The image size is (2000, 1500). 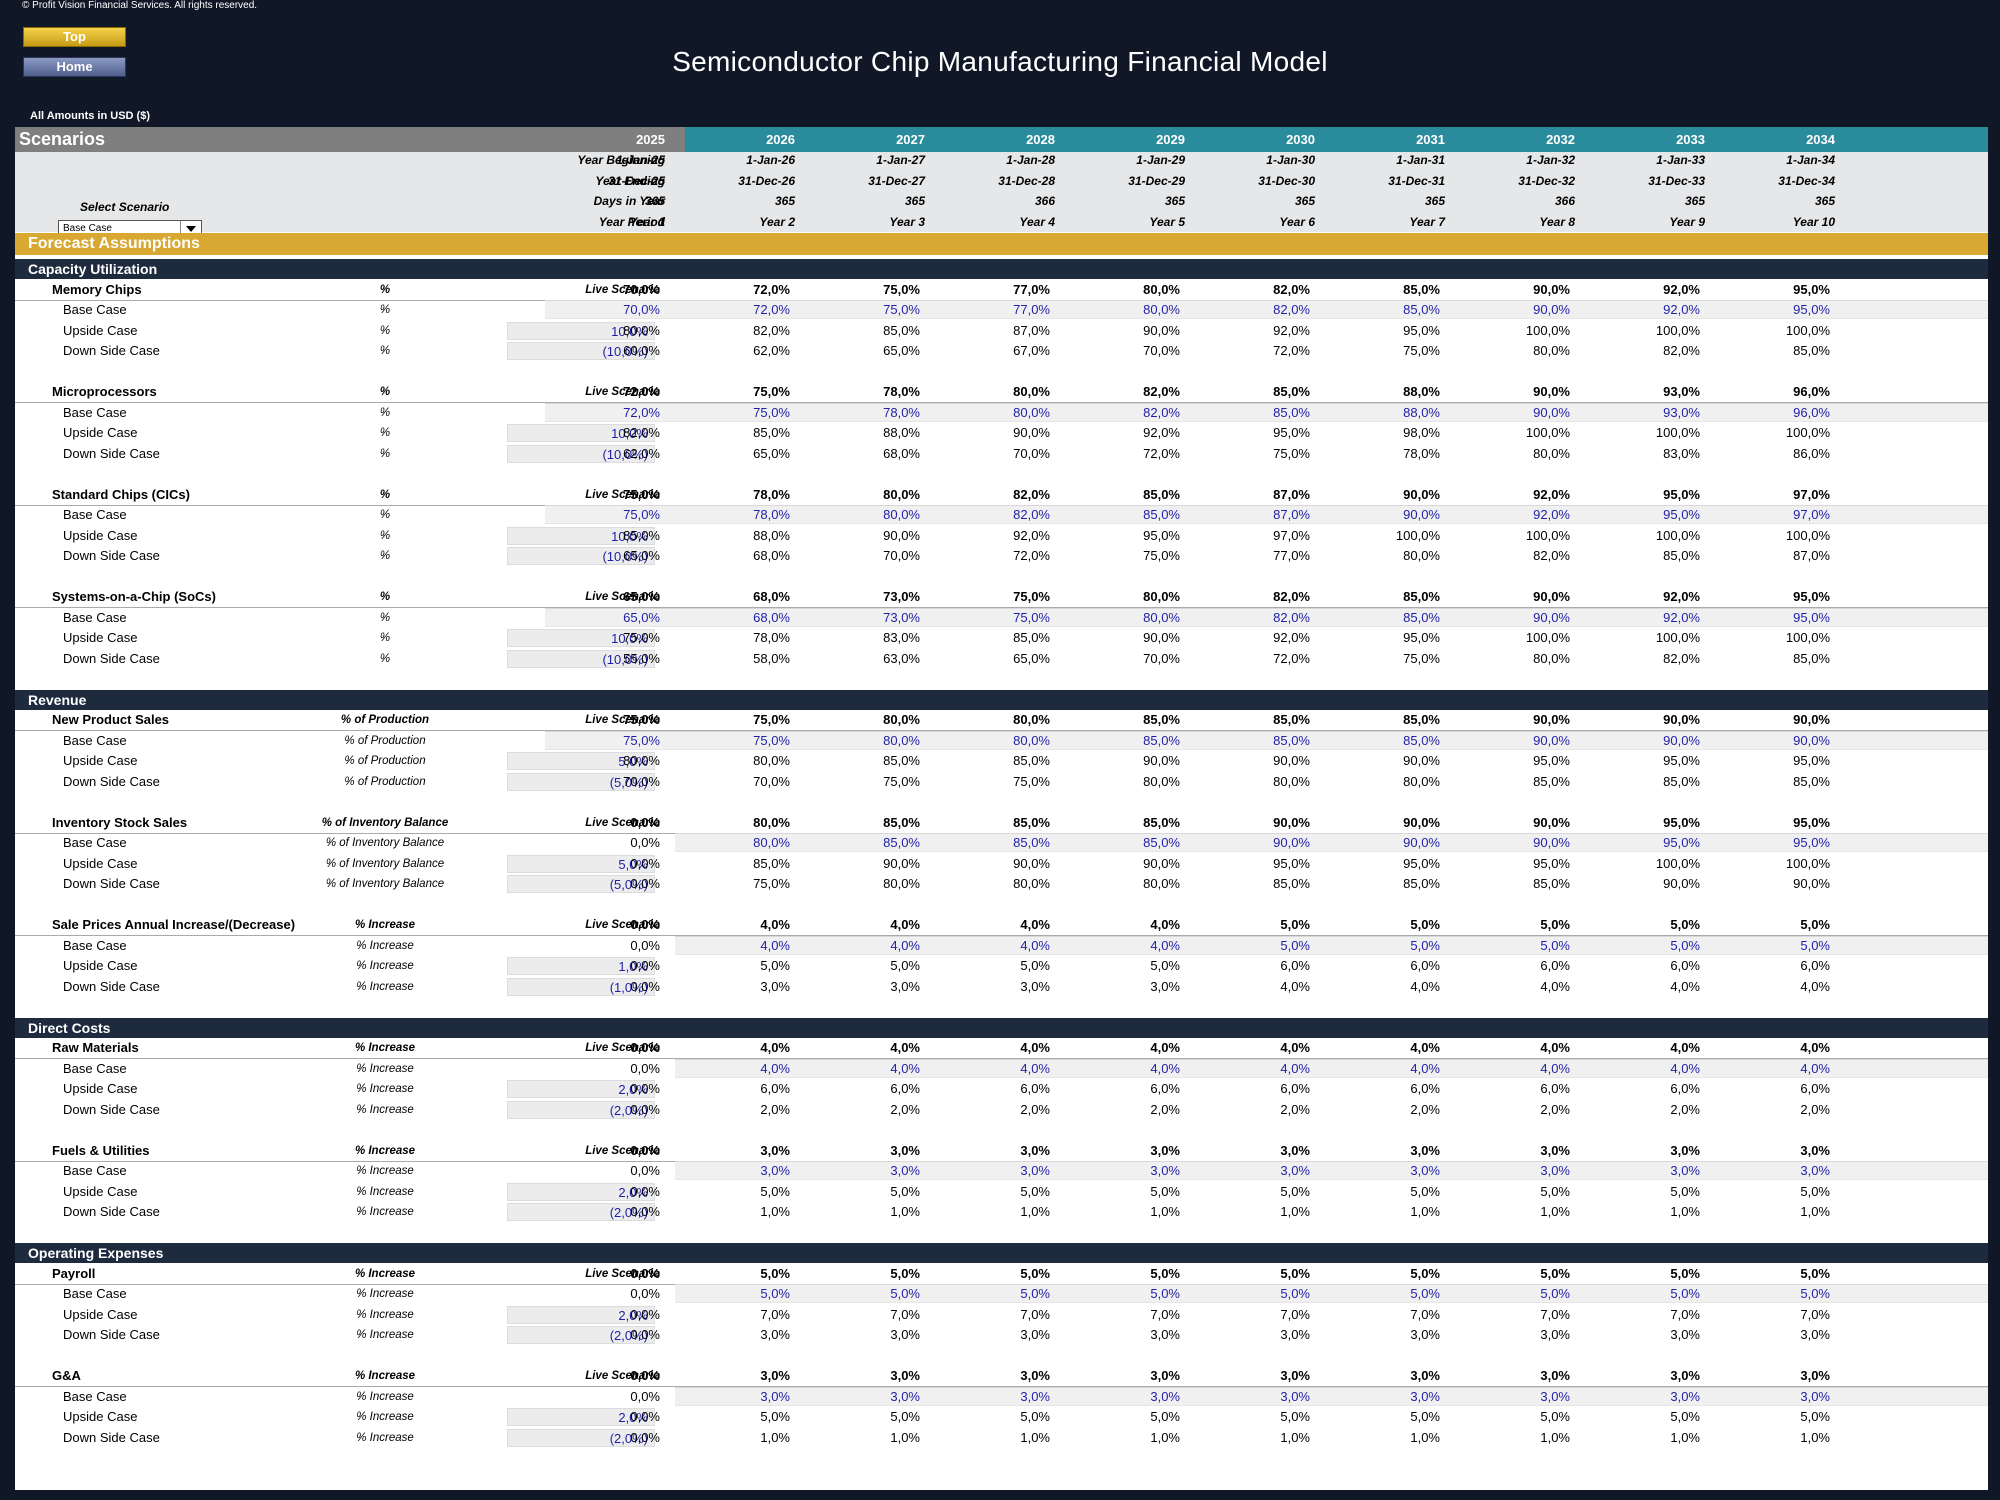 I want to click on value-cell: 88,0%, so click(x=1375, y=413).